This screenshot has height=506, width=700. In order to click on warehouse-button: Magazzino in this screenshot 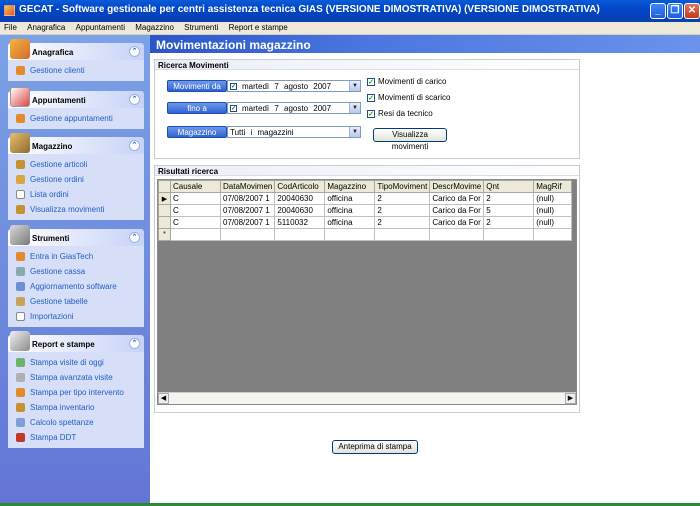, I will do `click(197, 132)`.